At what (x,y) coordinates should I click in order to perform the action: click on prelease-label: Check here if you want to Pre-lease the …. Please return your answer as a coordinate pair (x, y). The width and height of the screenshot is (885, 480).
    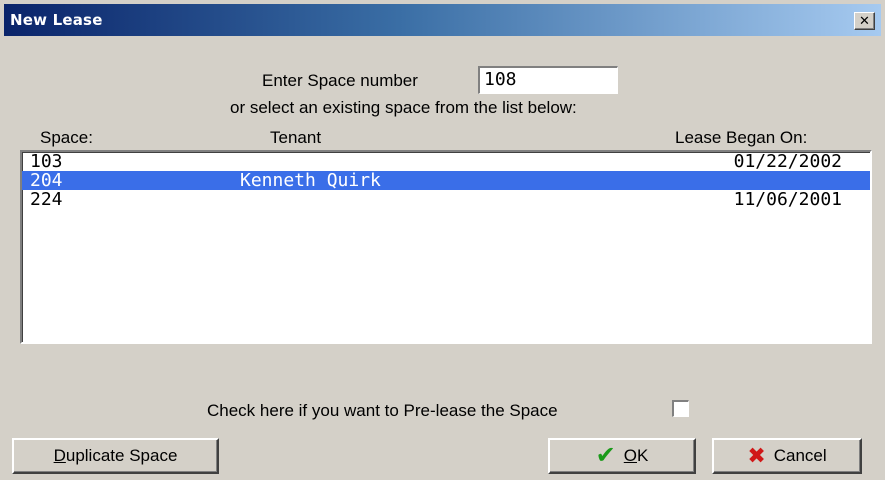
    Looking at the image, I should click on (382, 410).